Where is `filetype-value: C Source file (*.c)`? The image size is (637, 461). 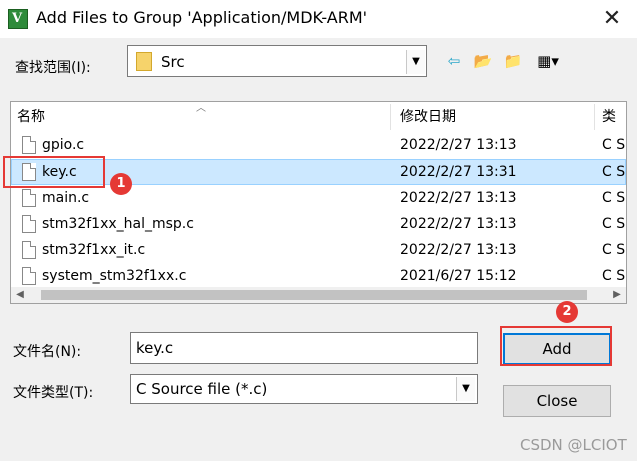 filetype-value: C Source file (*.c) is located at coordinates (202, 389).